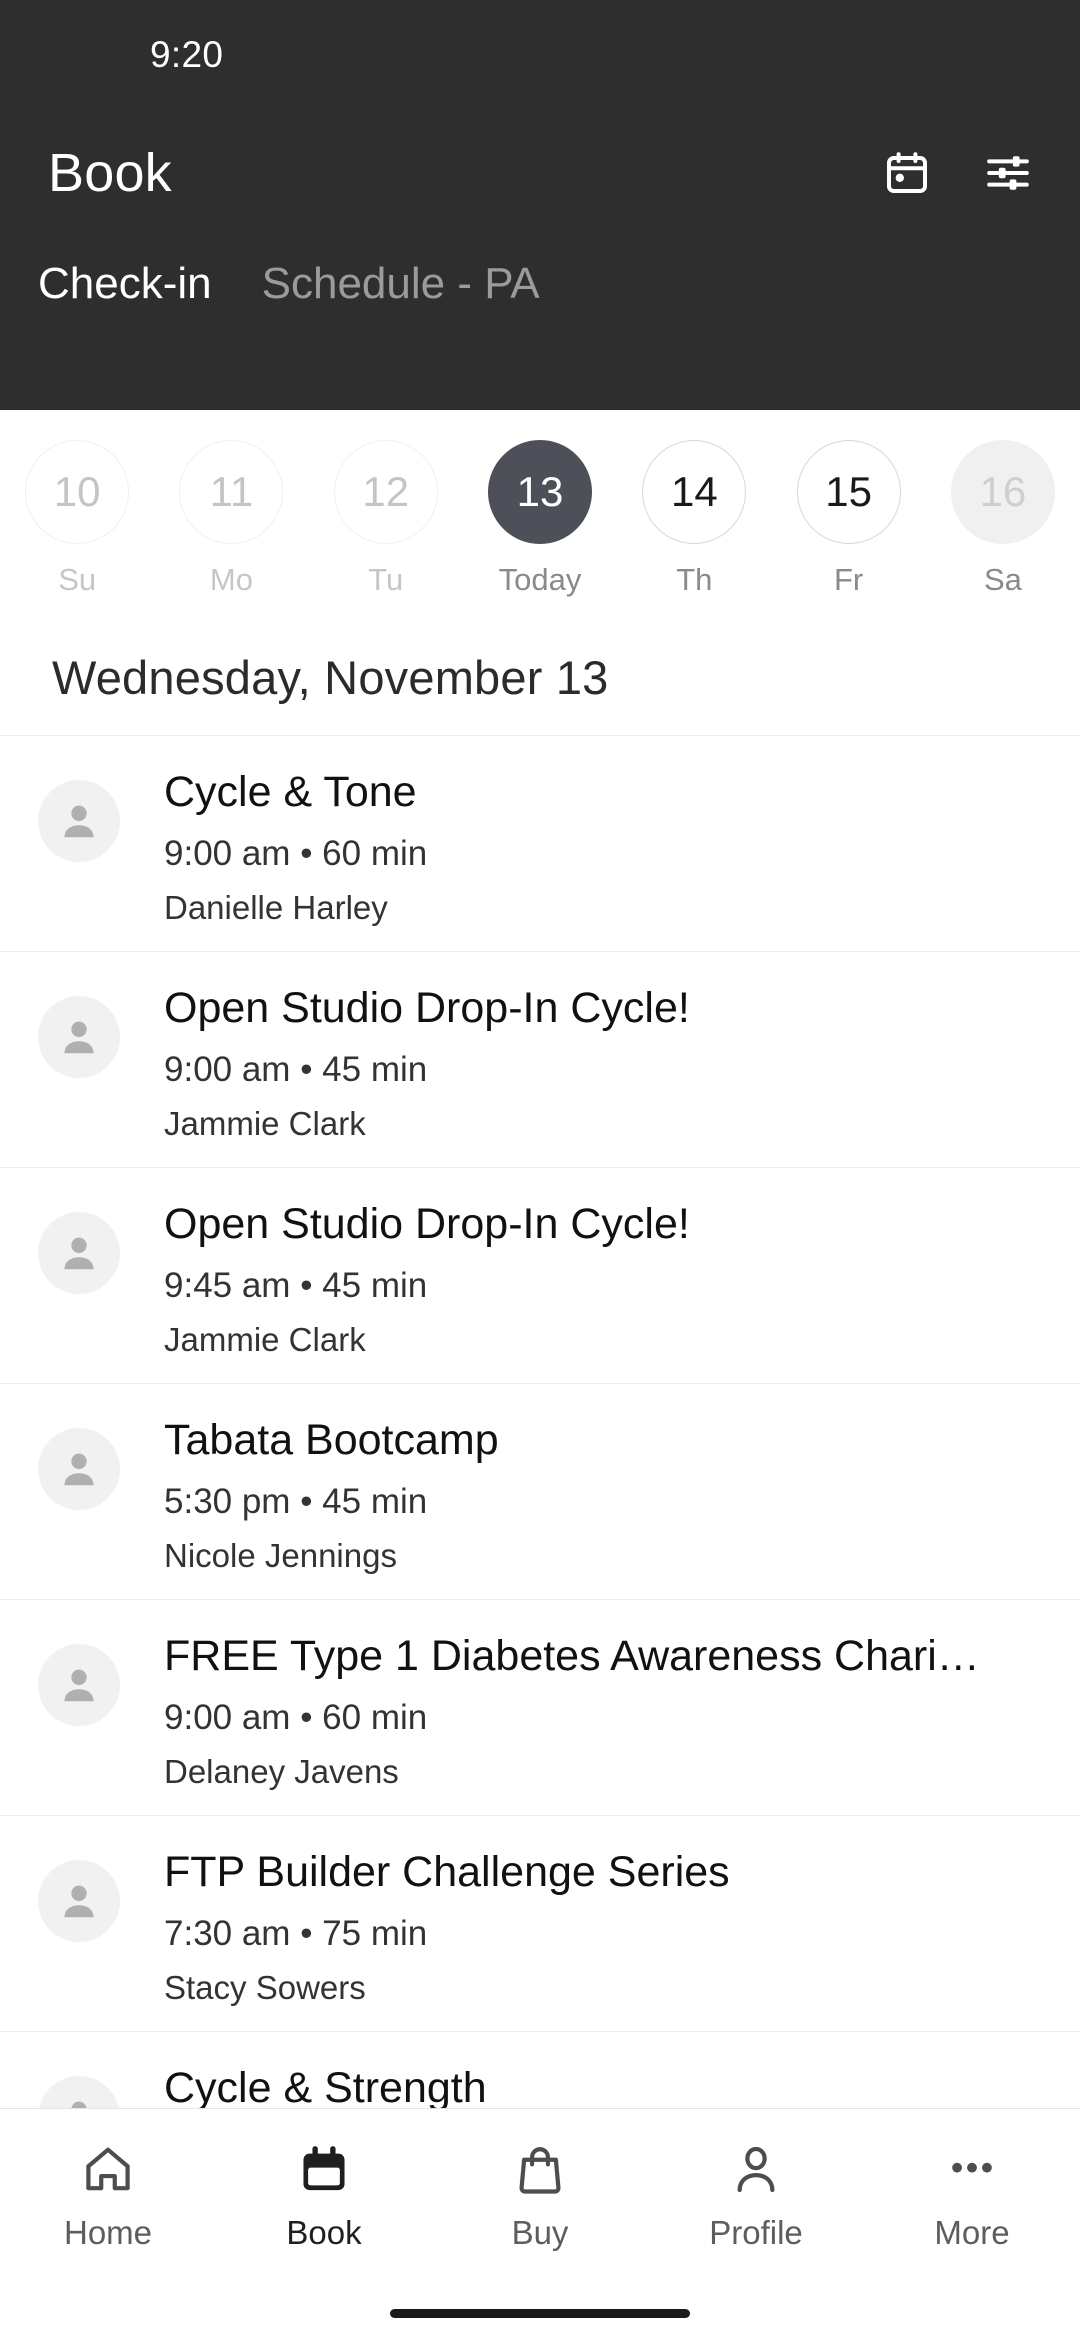 This screenshot has height=2340, width=1080. Describe the element at coordinates (957, 173) in the screenshot. I see `app-bar-actions` at that location.